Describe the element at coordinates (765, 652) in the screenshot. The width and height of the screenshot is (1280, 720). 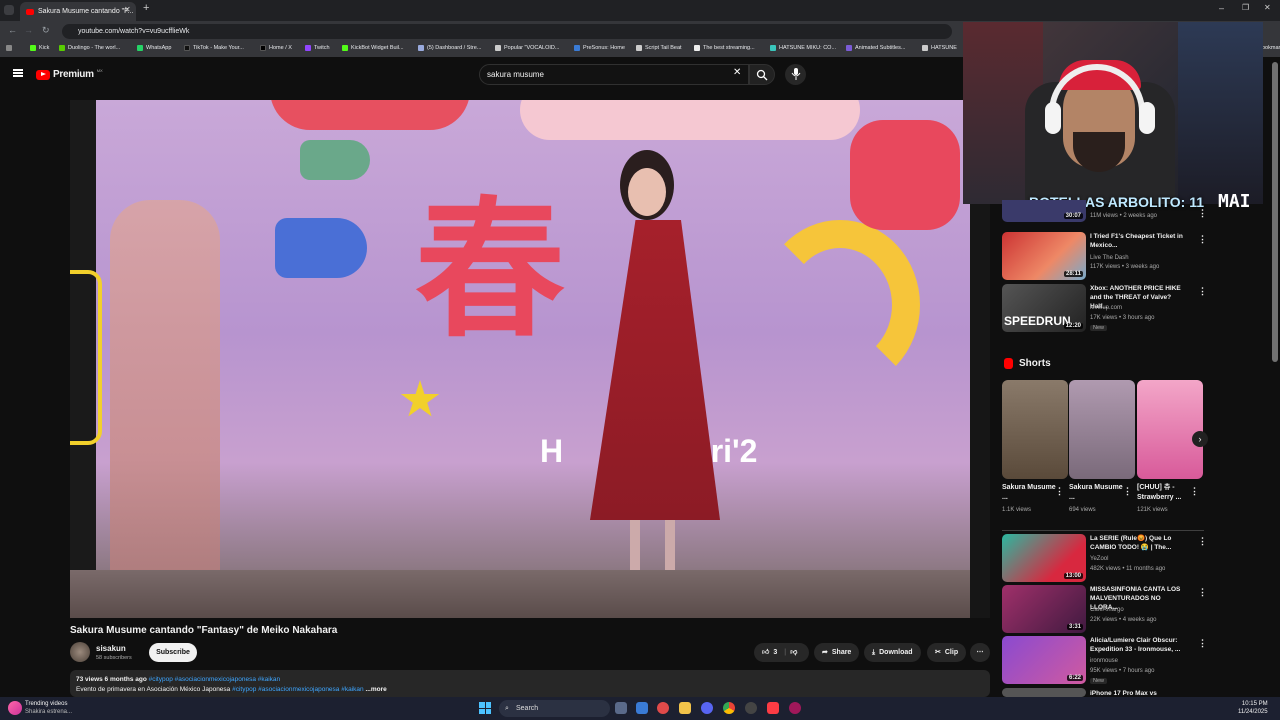
I see `thumbs-up-icon: 👍︎` at that location.